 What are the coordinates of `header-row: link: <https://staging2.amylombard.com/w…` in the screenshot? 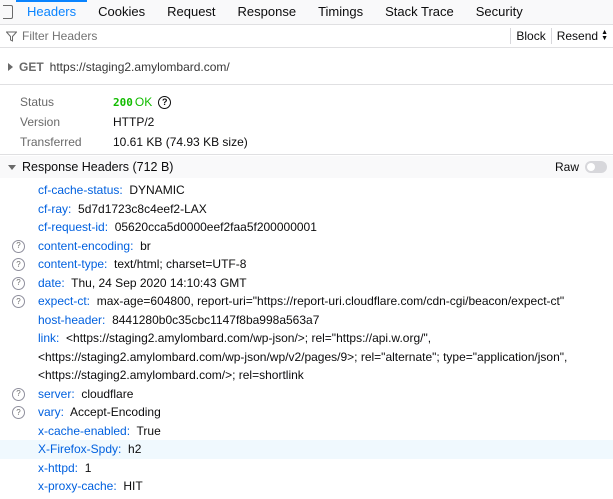 It's located at (306, 357).